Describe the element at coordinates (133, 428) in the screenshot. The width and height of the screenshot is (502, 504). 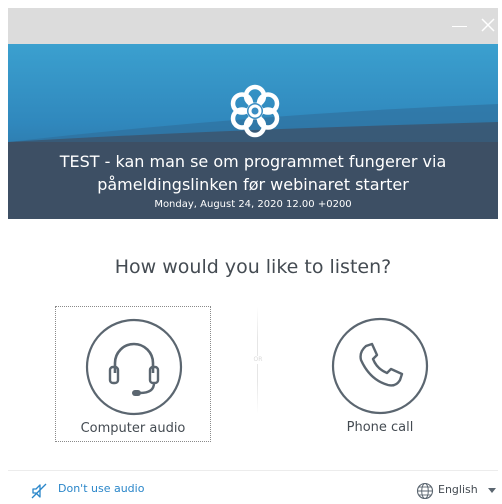
I see `computer-audio-label: Computer audio` at that location.